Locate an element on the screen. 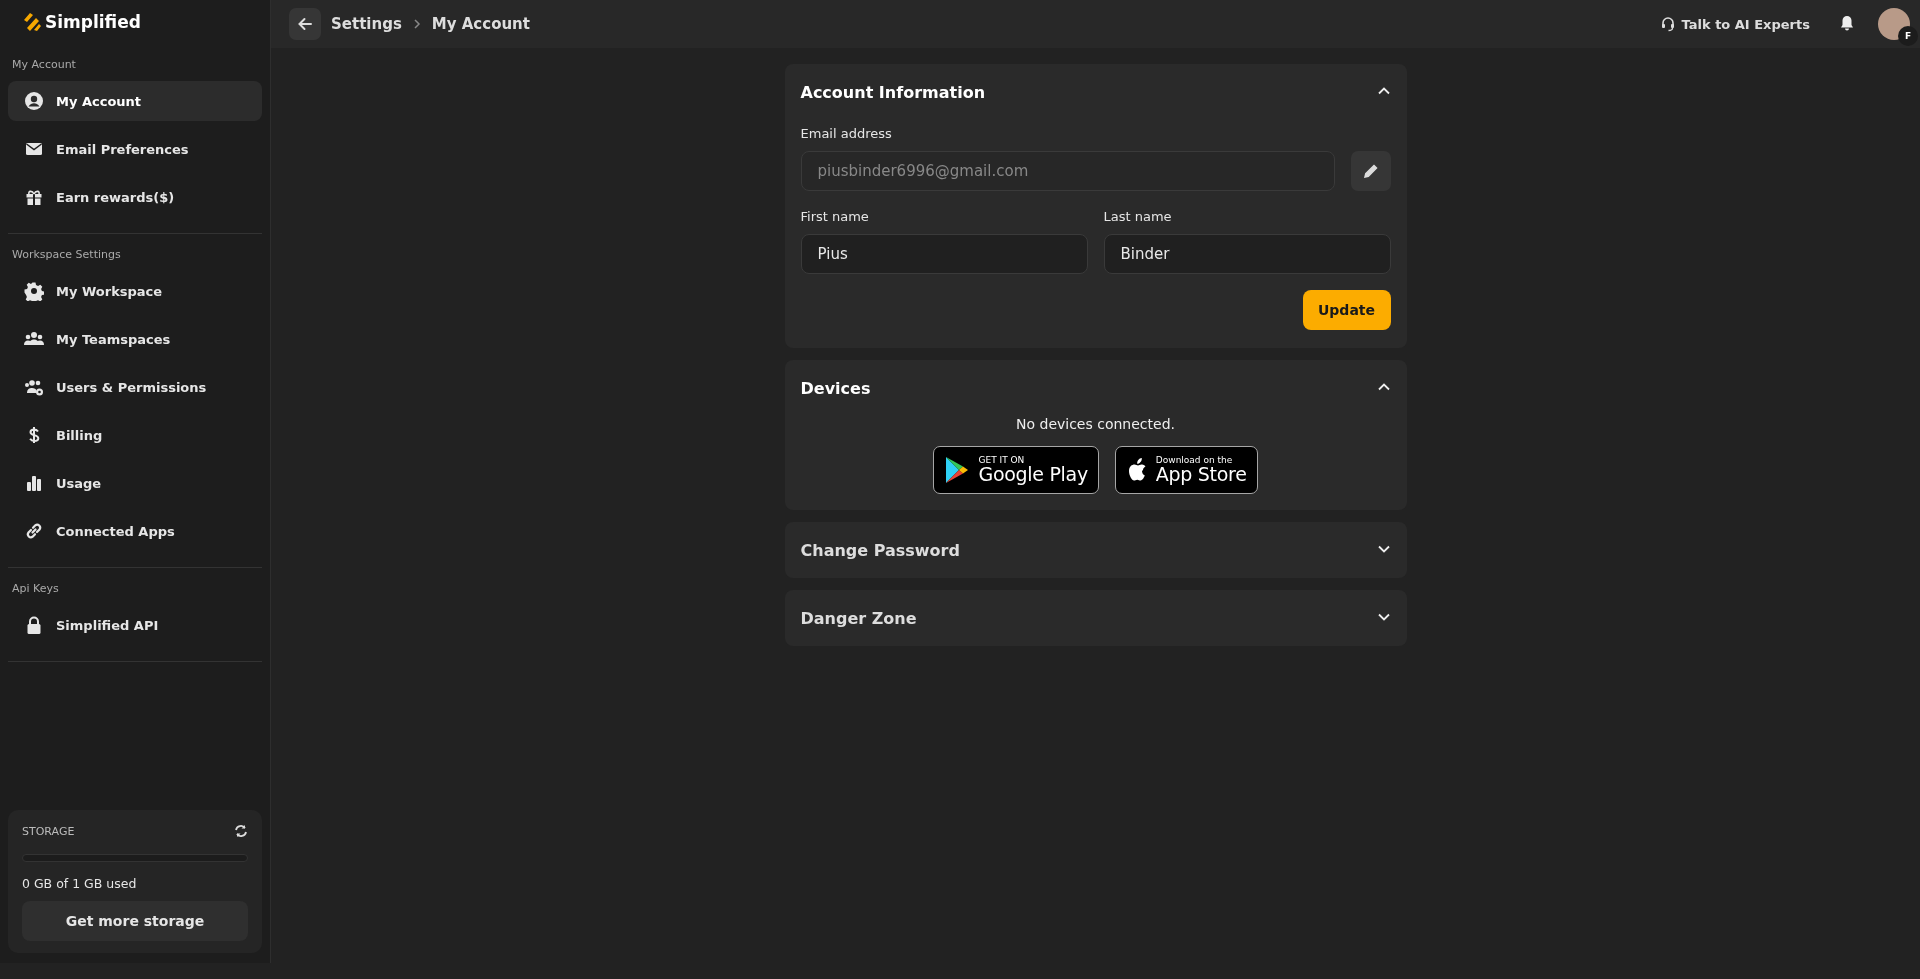 The height and width of the screenshot is (979, 1920). first-name-field: Pius is located at coordinates (944, 254).